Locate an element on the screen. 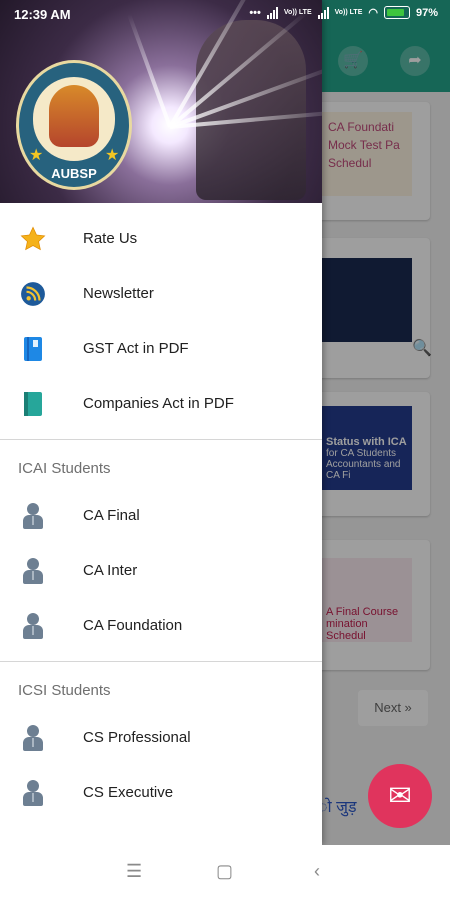  menu-item-gst-act: GST Act in PDF is located at coordinates (161, 348).